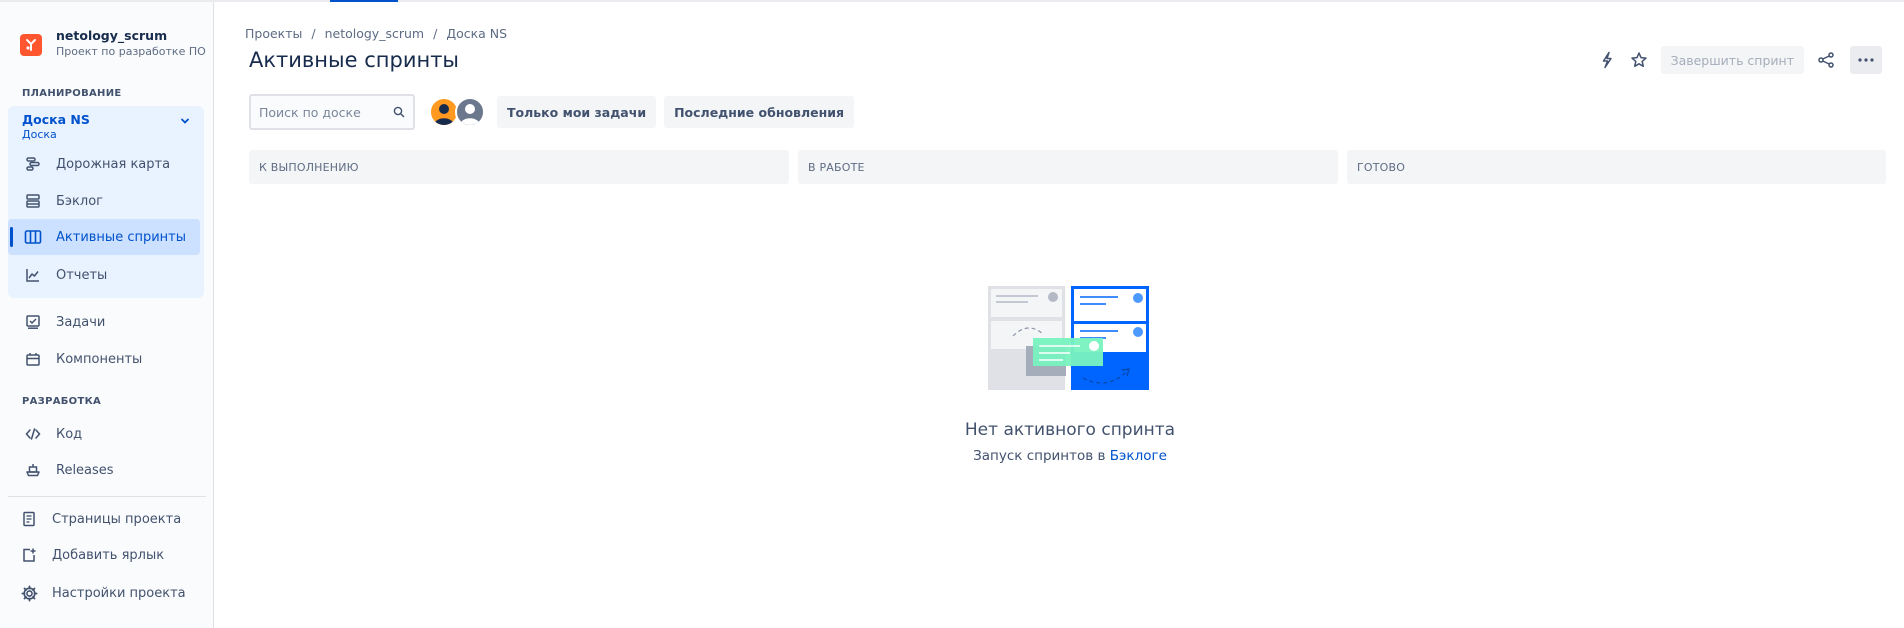  I want to click on sidebar-item-label: Releases, so click(85, 470).